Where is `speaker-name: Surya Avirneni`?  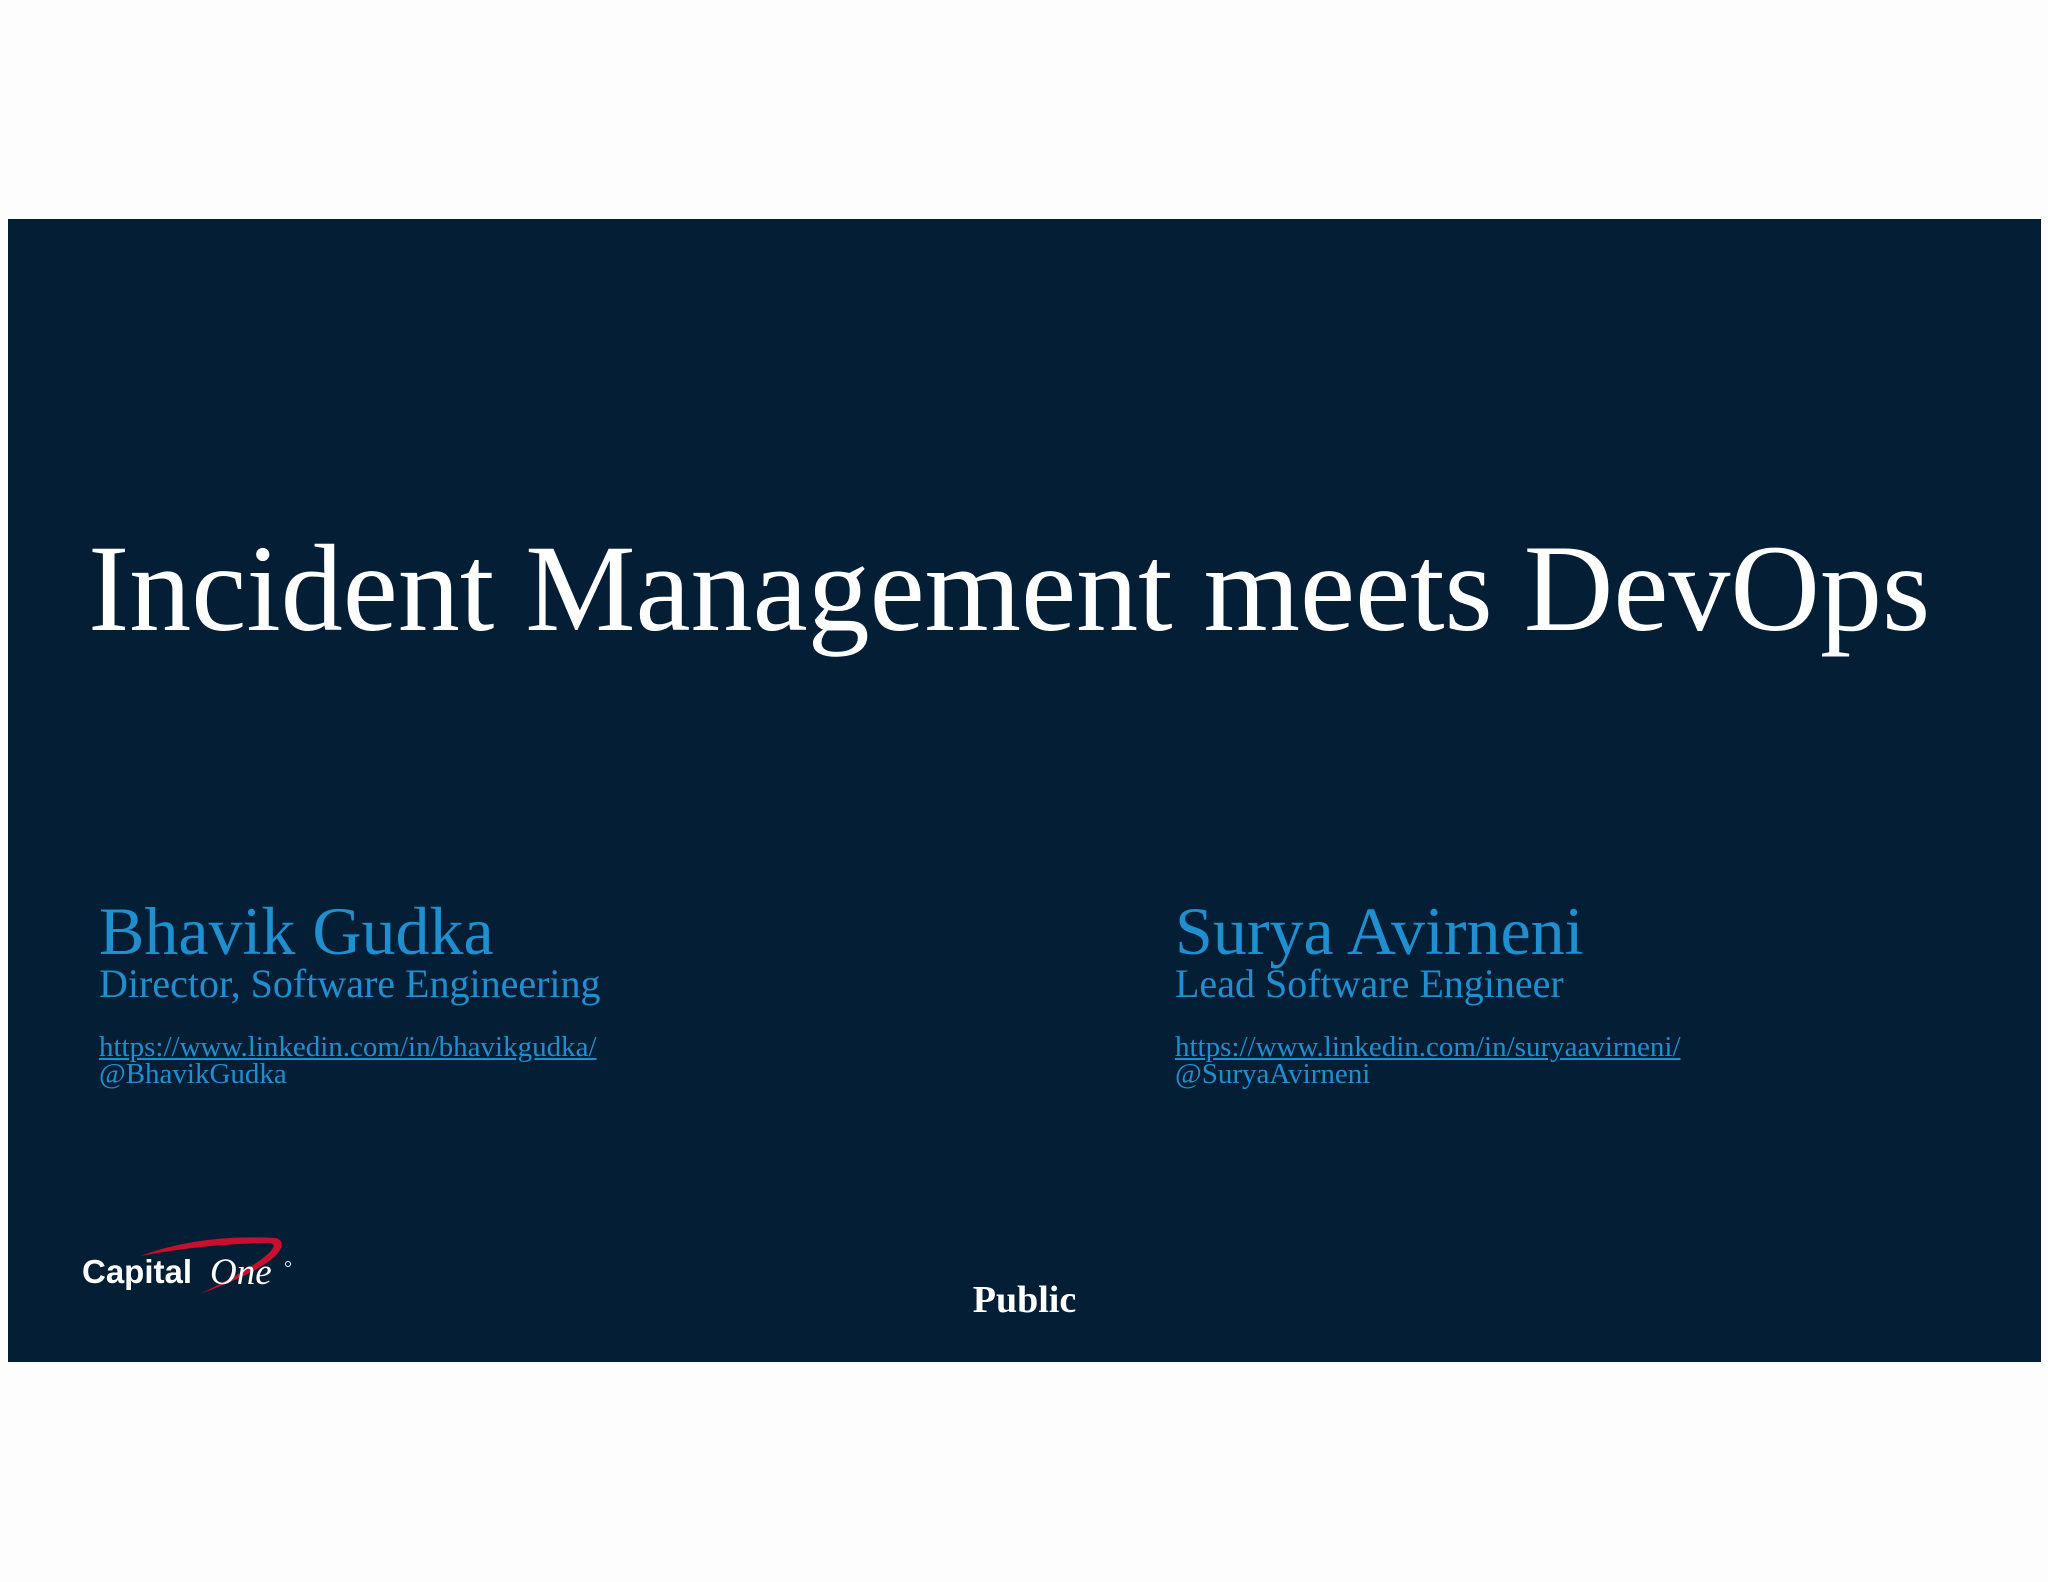
speaker-name: Surya Avirneni is located at coordinates (1379, 931).